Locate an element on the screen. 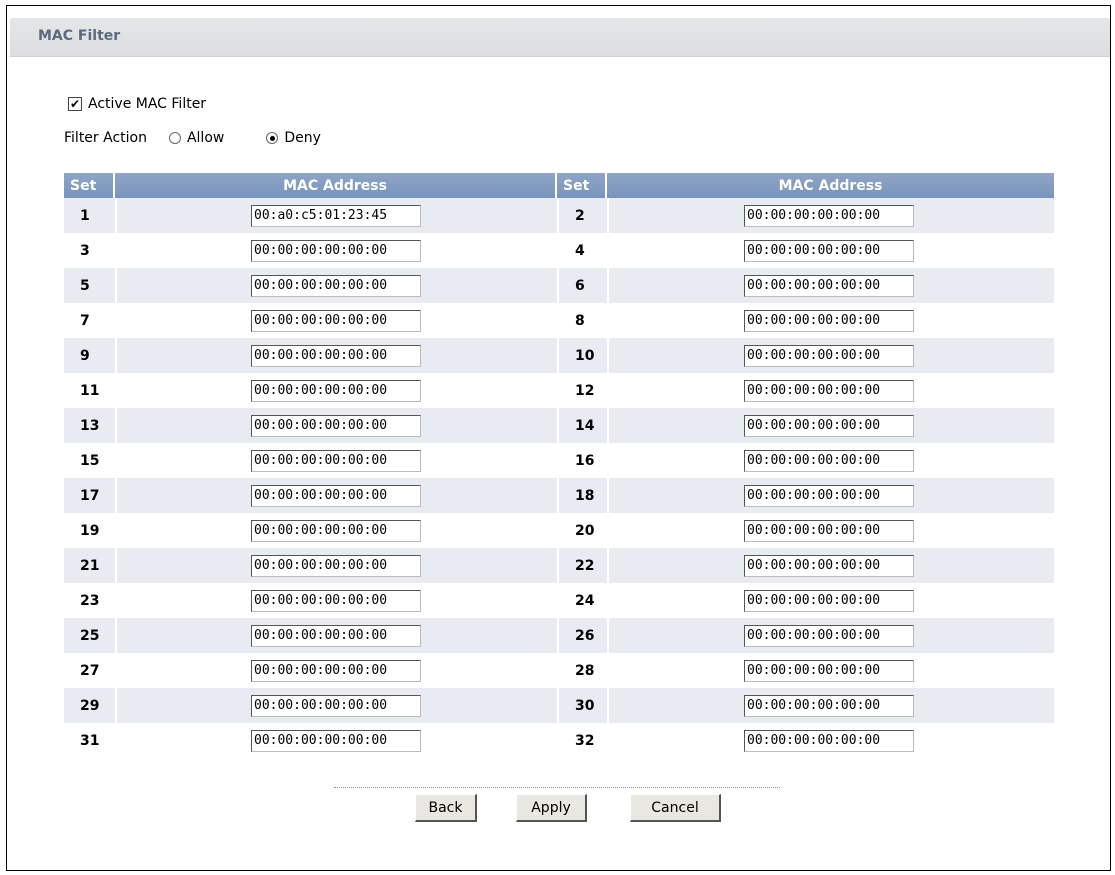 This screenshot has width=1115, height=875. header-mac-right: MAC Address is located at coordinates (830, 185).